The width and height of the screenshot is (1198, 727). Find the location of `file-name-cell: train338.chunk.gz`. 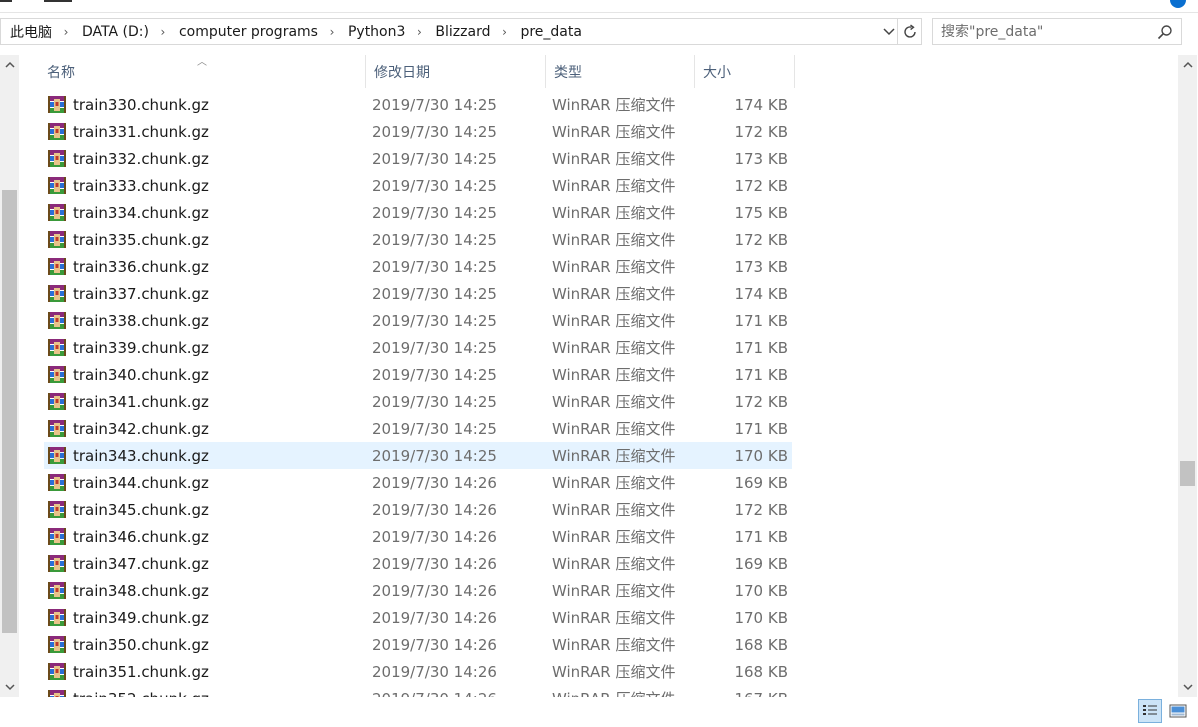

file-name-cell: train338.chunk.gz is located at coordinates (205, 321).